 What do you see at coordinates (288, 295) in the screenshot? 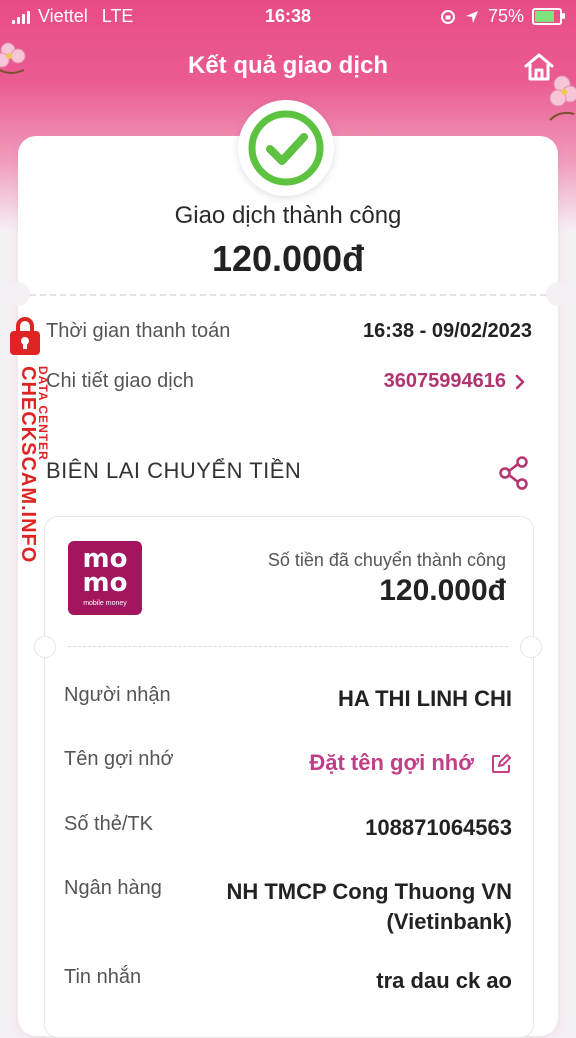
I see `card-divider` at bounding box center [288, 295].